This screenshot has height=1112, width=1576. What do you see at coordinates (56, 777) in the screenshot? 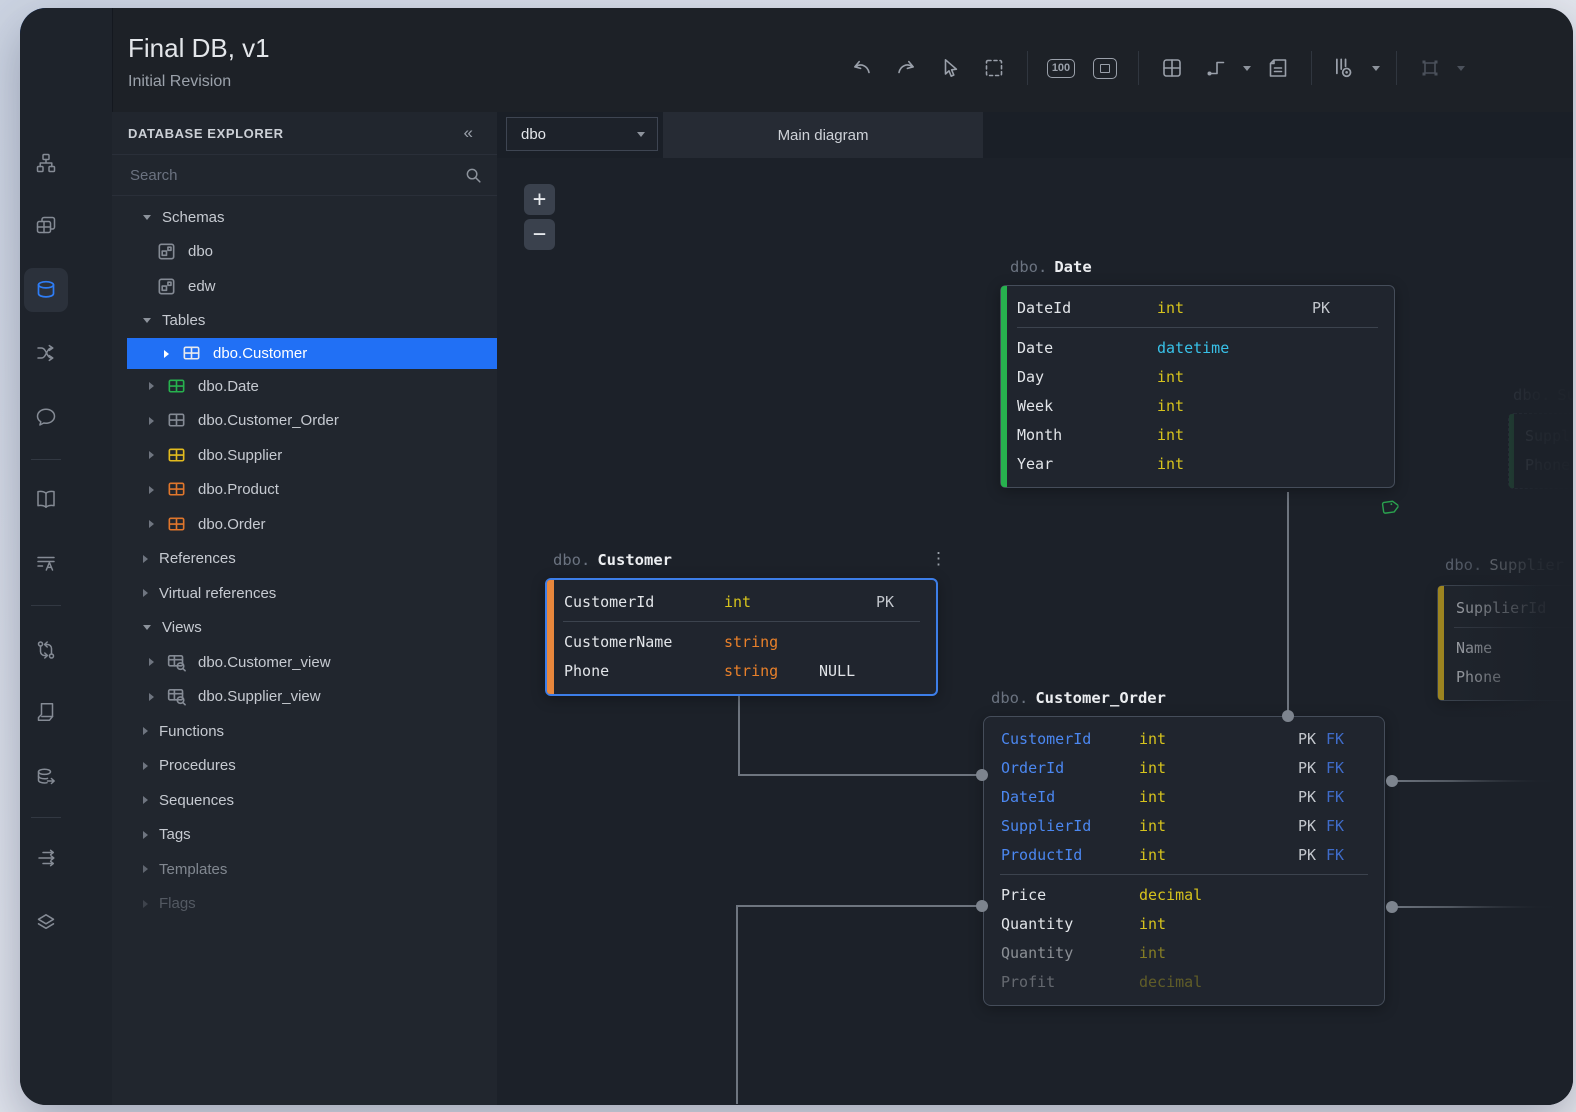
I see `nav-forward-engineer` at bounding box center [56, 777].